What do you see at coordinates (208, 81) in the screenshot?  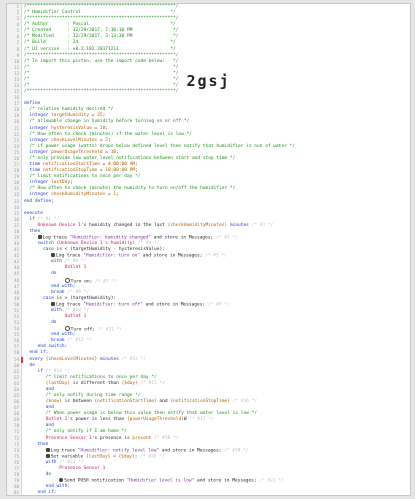 I see `import-code: 2gsj` at bounding box center [208, 81].